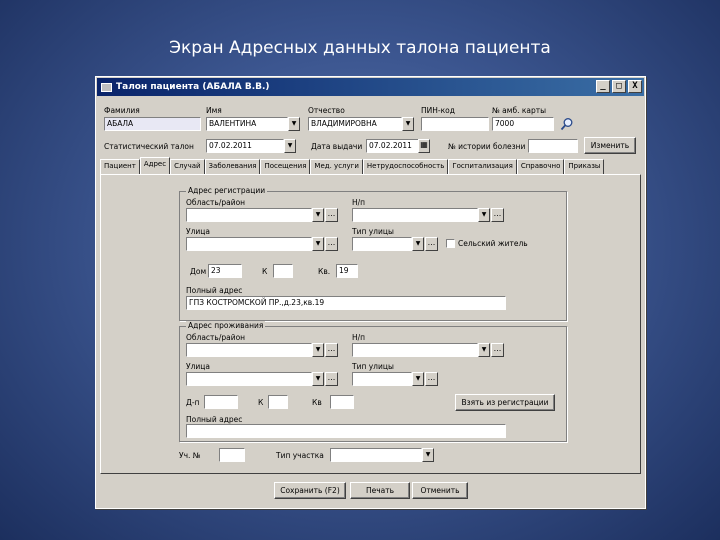 The width and height of the screenshot is (720, 540). I want to click on tab-case: Случай, so click(187, 166).